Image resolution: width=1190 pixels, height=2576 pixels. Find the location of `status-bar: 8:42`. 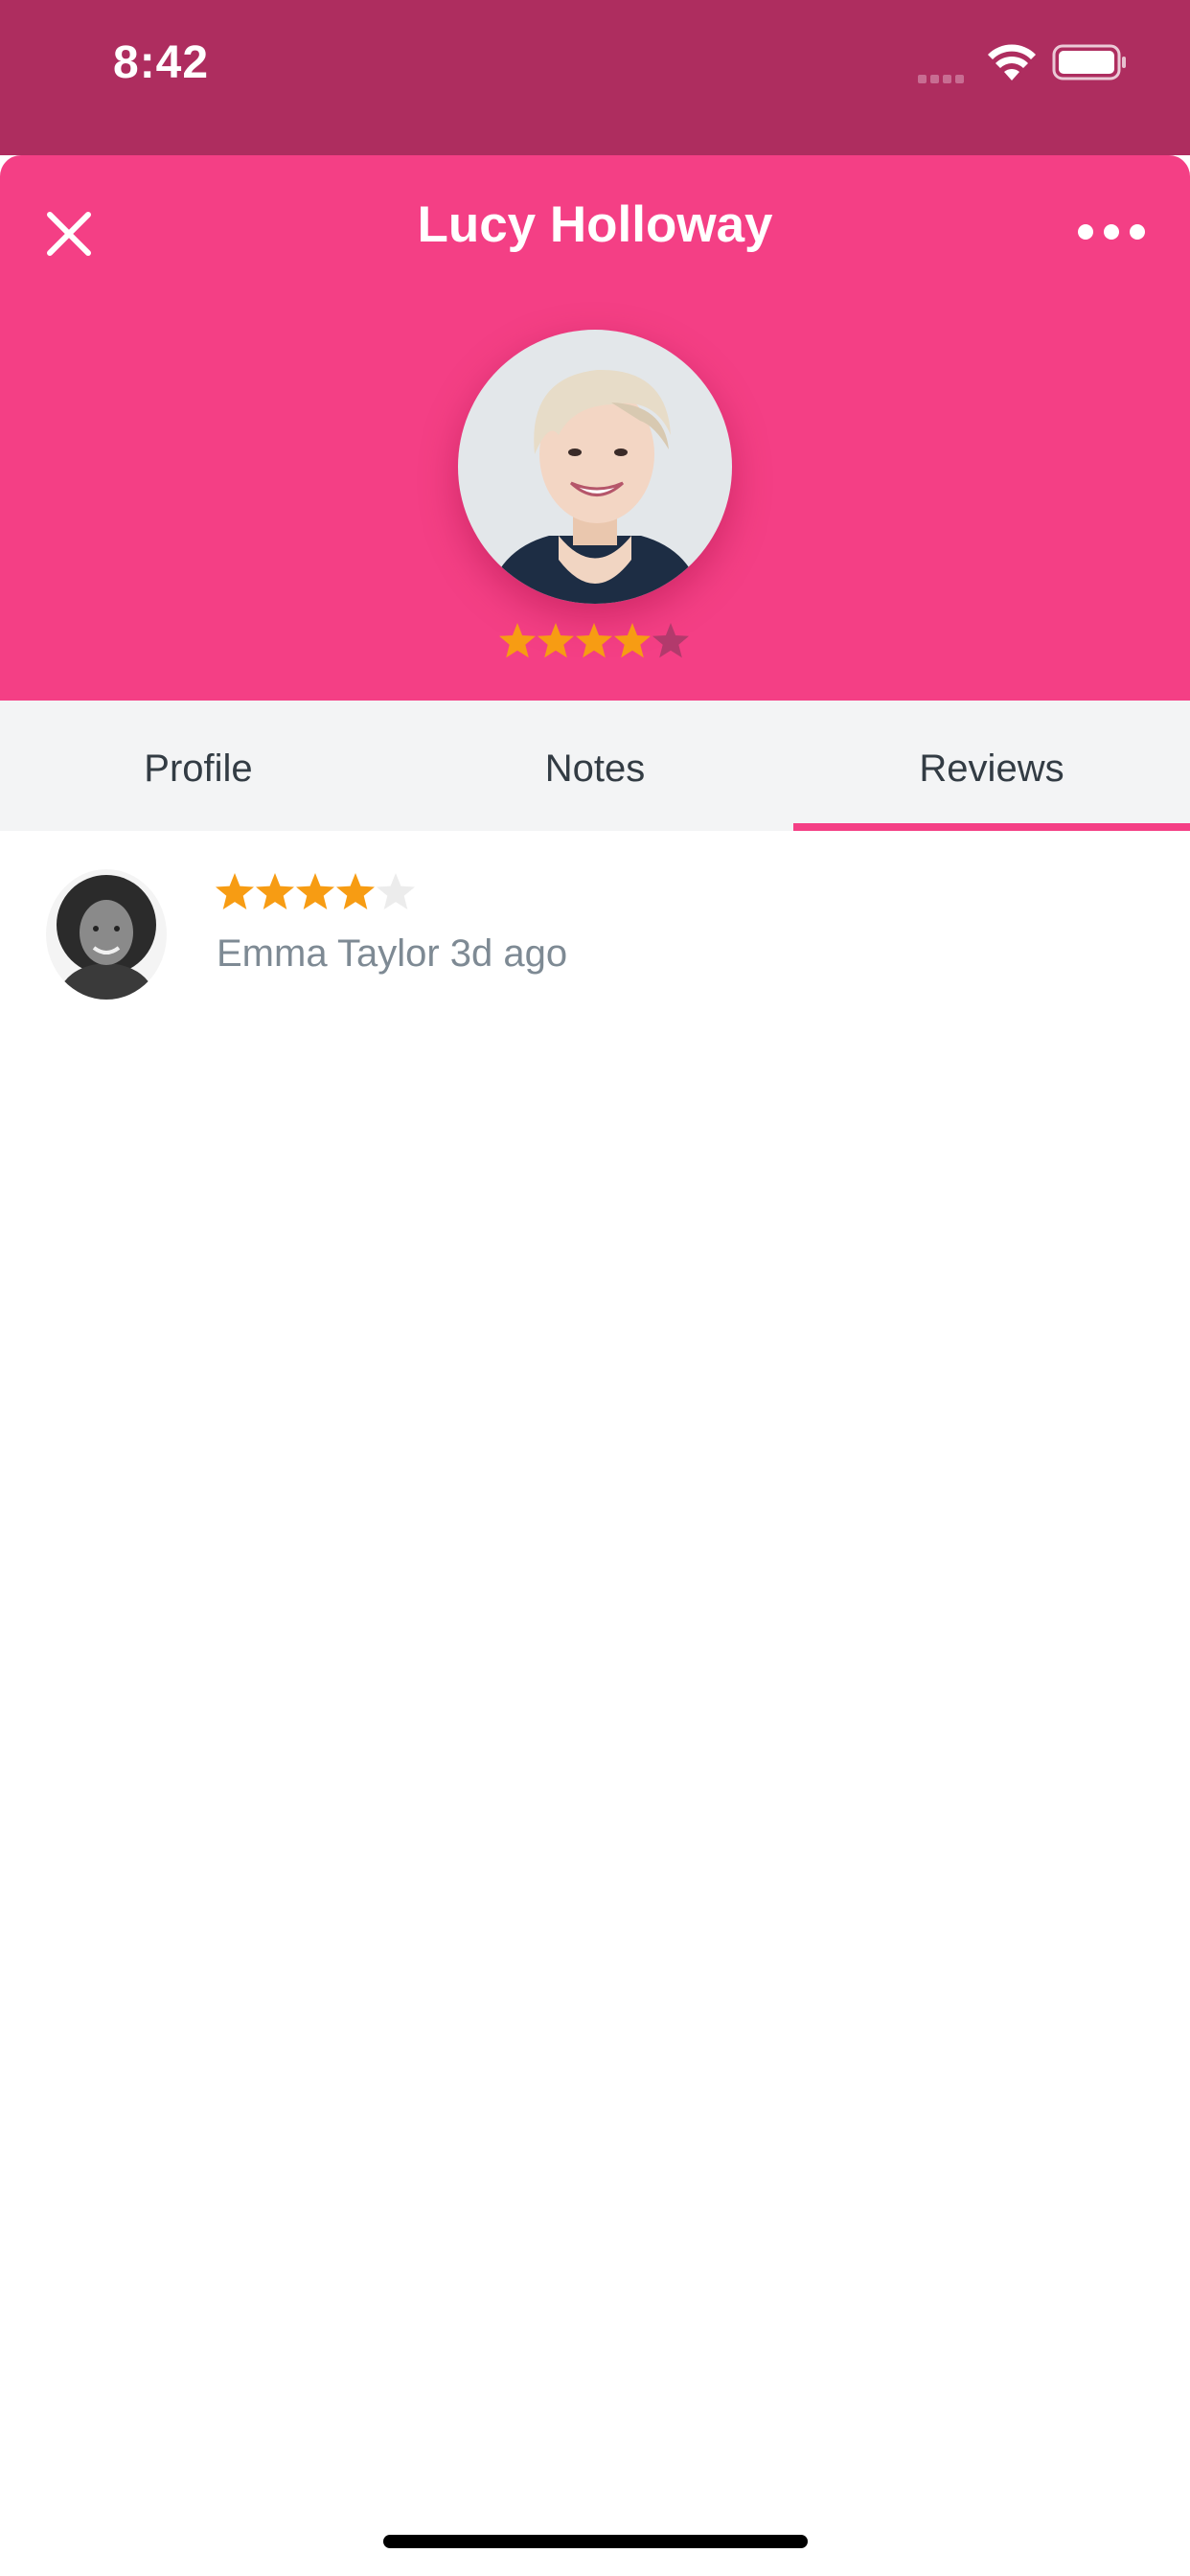

status-bar: 8:42 is located at coordinates (595, 77).